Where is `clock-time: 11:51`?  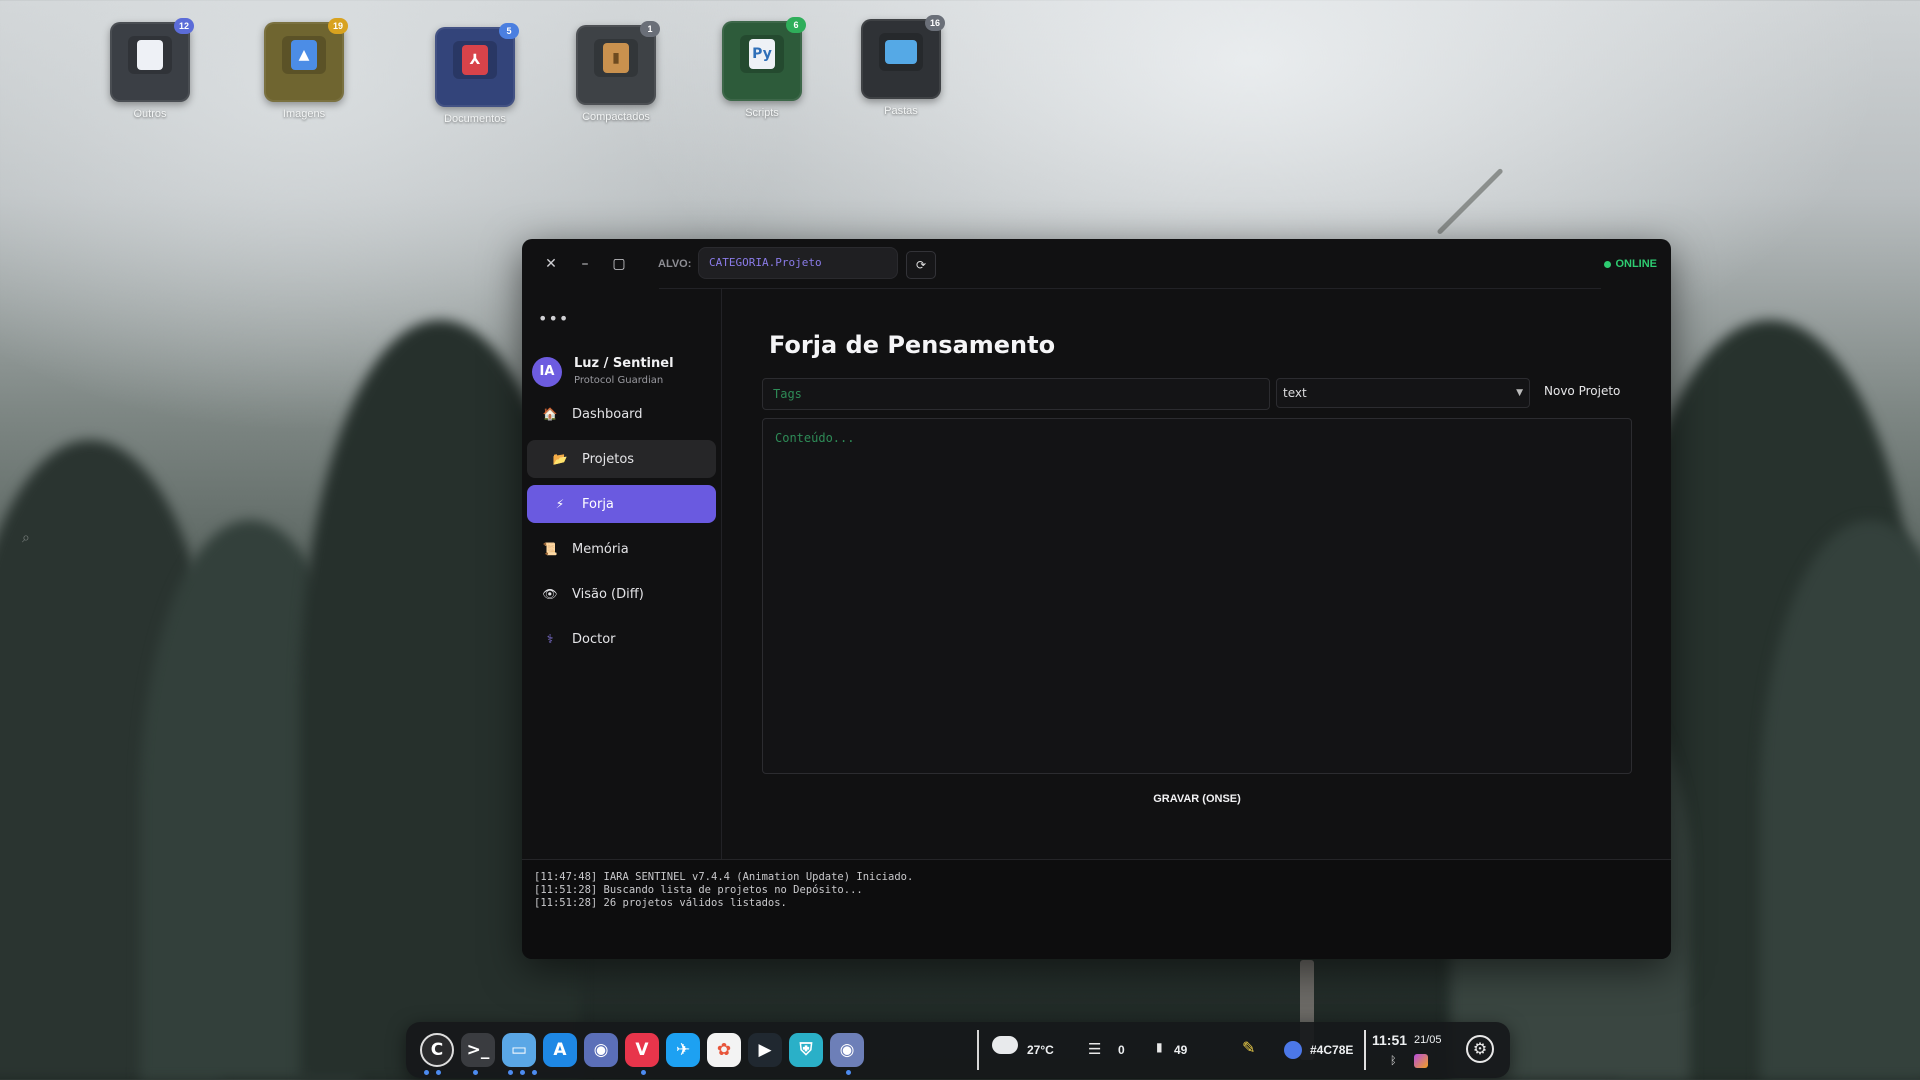
clock-time: 11:51 is located at coordinates (1390, 1040).